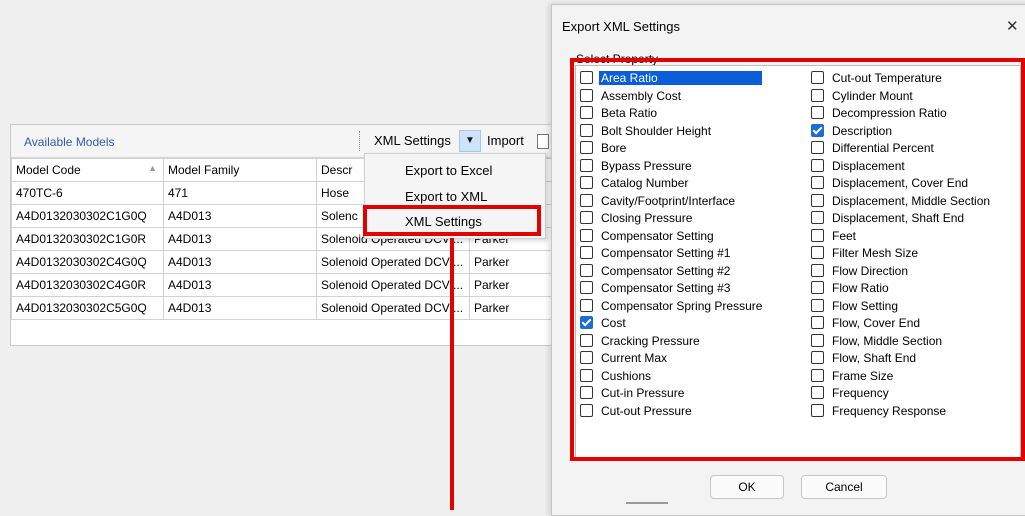 The height and width of the screenshot is (516, 1025). I want to click on toolbar-separator, so click(360, 141).